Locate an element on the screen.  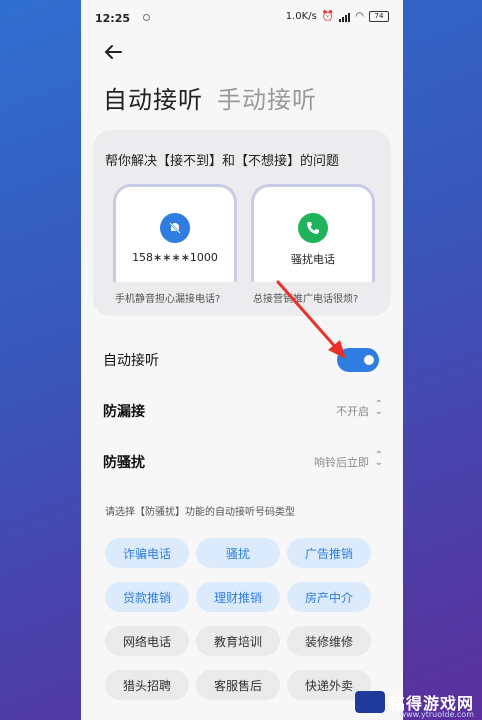
chip-loans: 贷款推销 is located at coordinates (147, 597).